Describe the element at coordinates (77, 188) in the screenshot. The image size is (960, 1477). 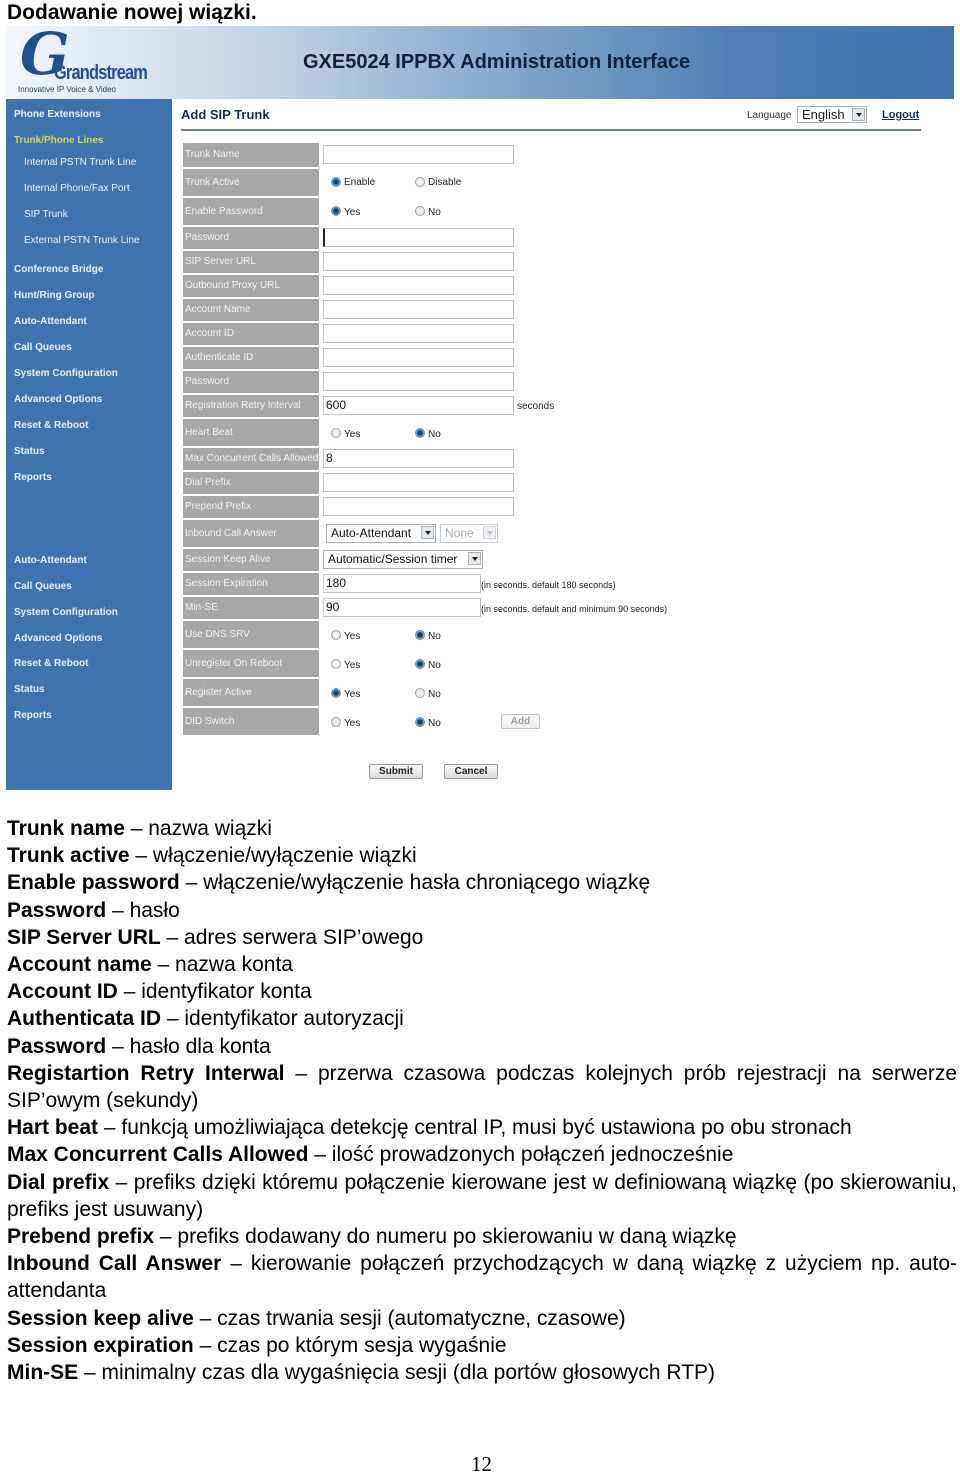
I see `sidebar-item-internal-phone-fax-port: Internal Phone/Fax Port` at that location.